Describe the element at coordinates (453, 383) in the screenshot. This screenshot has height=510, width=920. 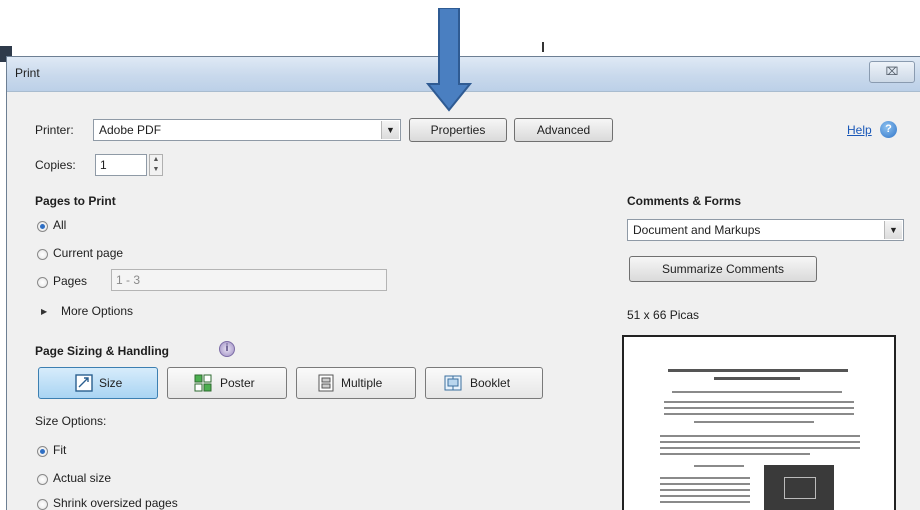
I see `booklet-icon` at that location.